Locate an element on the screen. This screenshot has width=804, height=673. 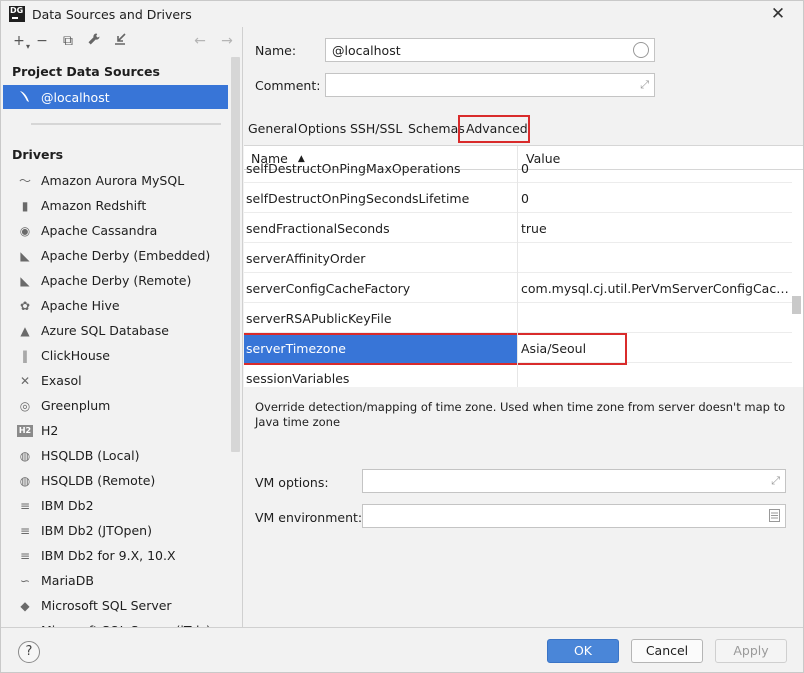
table-scrollbar is located at coordinates (796, 305).